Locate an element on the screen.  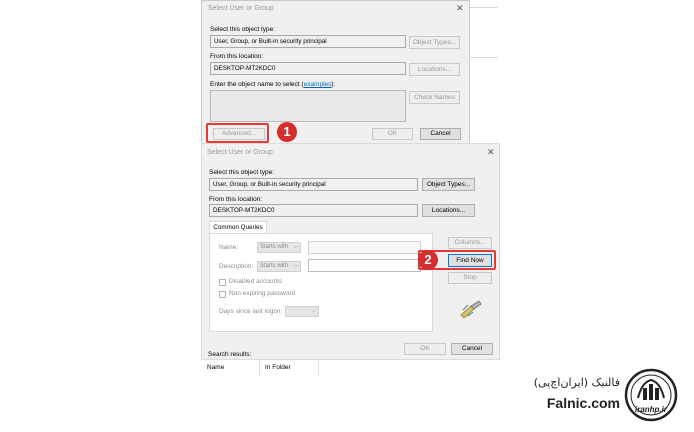
brand-name-en: Falnic.com is located at coordinates (583, 403).